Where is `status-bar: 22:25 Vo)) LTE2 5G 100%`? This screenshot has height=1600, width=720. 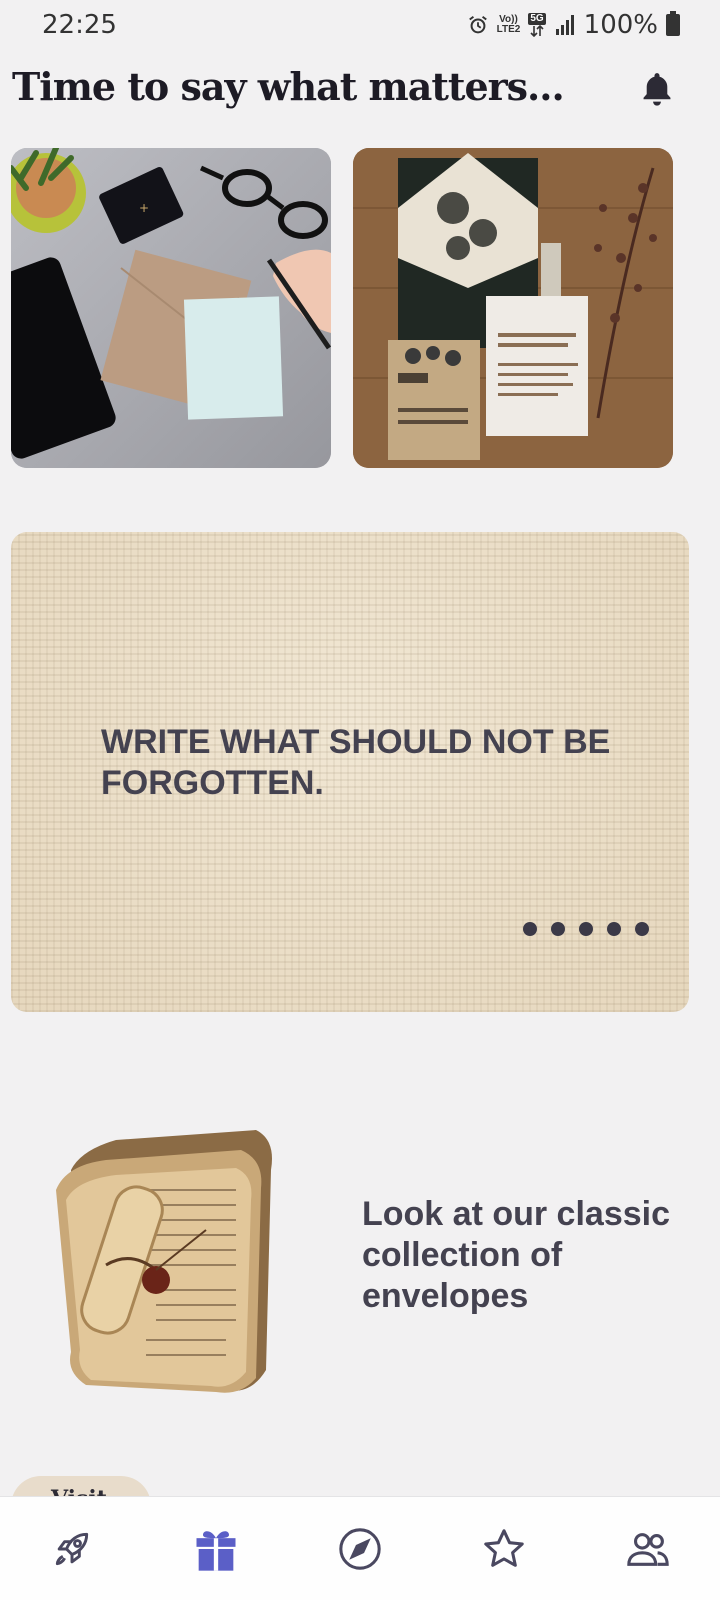
status-bar: 22:25 Vo)) LTE2 5G 100% is located at coordinates (360, 26).